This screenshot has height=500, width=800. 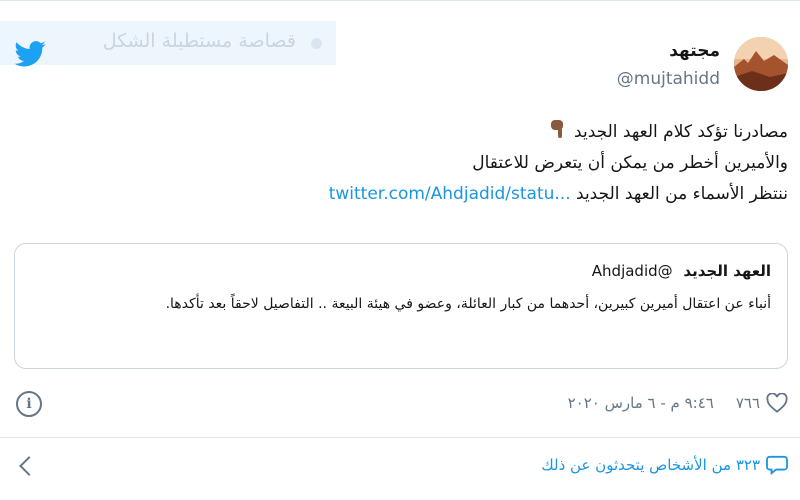 I want to click on info-icon: i, so click(x=29, y=404).